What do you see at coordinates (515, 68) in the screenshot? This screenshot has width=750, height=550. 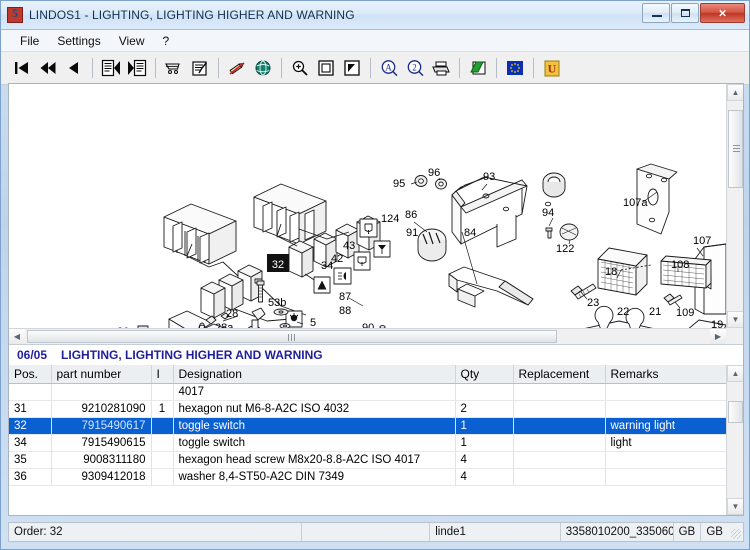 I see `eu-flag-icon` at bounding box center [515, 68].